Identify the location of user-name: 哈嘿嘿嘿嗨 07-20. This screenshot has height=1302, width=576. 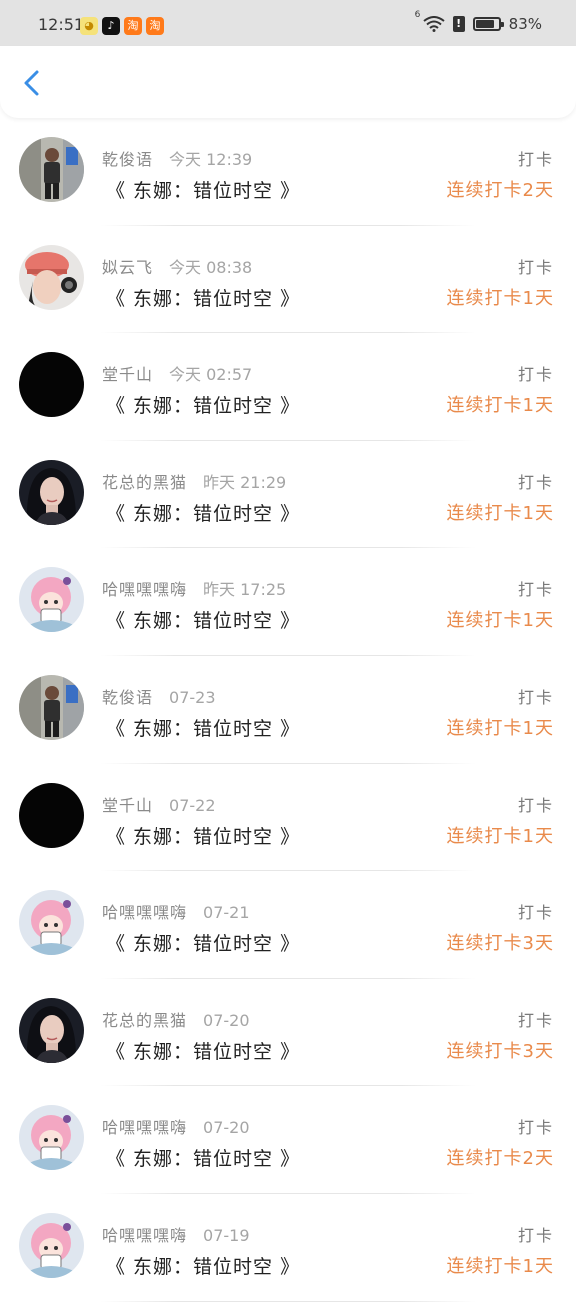
(176, 1126).